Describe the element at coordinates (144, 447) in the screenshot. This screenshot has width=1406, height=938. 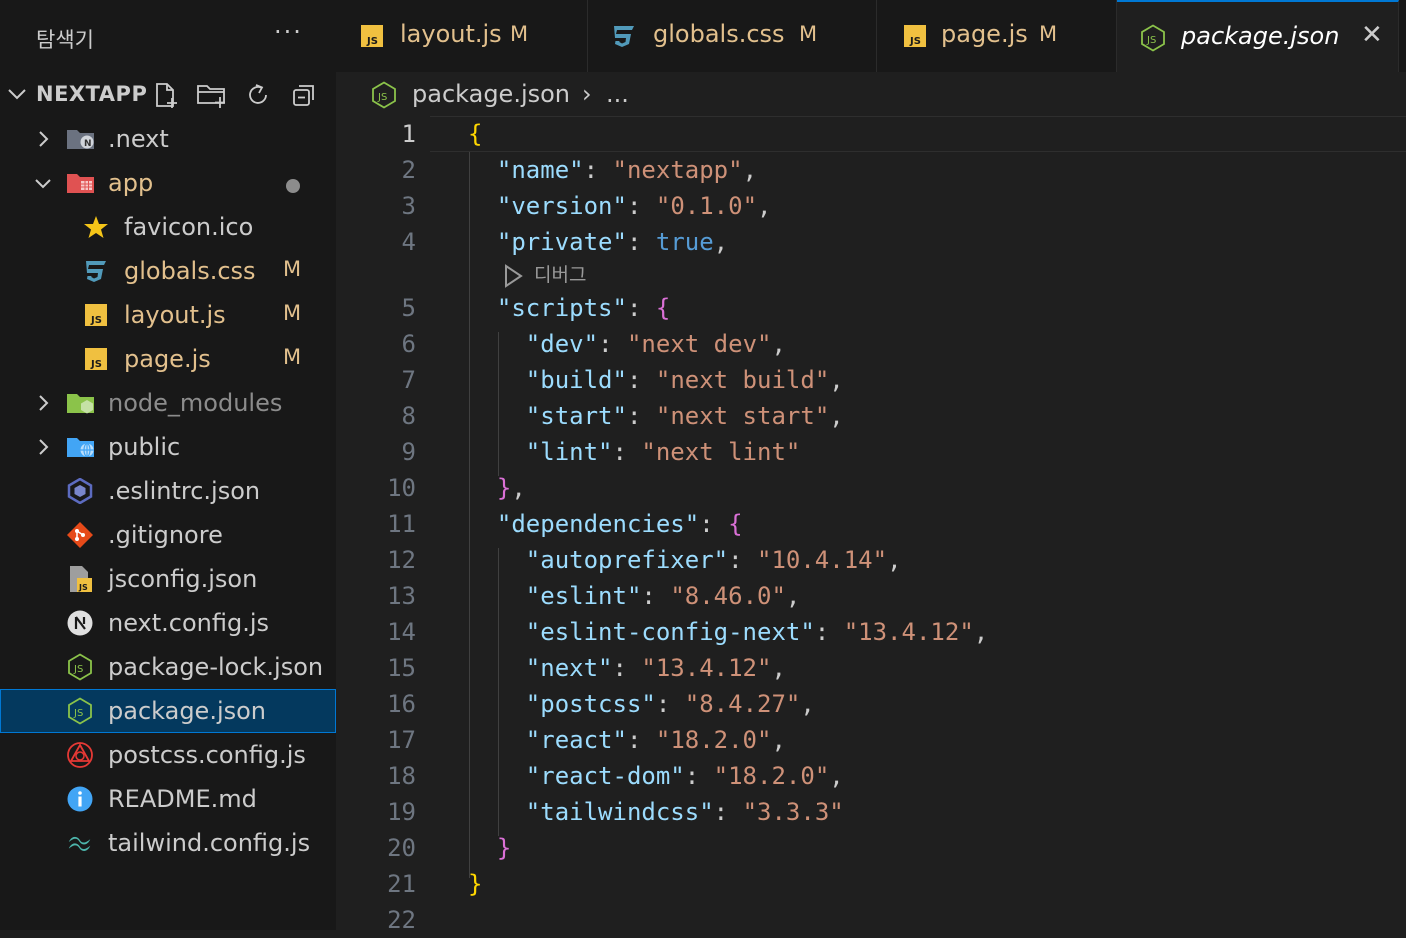
I see `tree-item-label: public` at that location.